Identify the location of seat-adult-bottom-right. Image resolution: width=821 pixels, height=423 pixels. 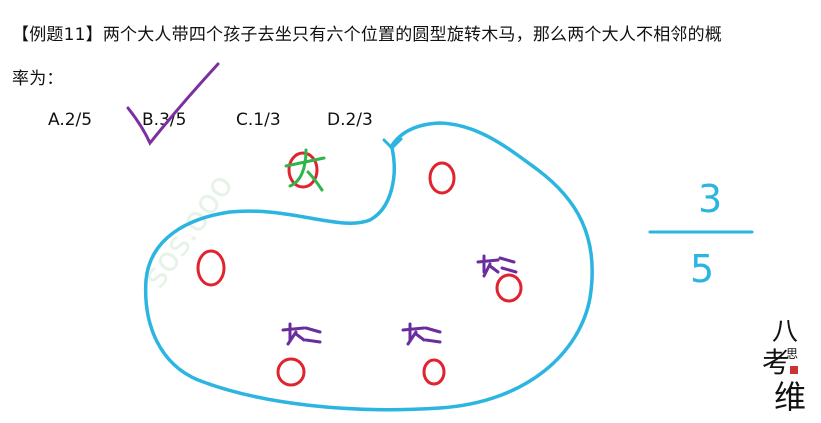
(423, 354).